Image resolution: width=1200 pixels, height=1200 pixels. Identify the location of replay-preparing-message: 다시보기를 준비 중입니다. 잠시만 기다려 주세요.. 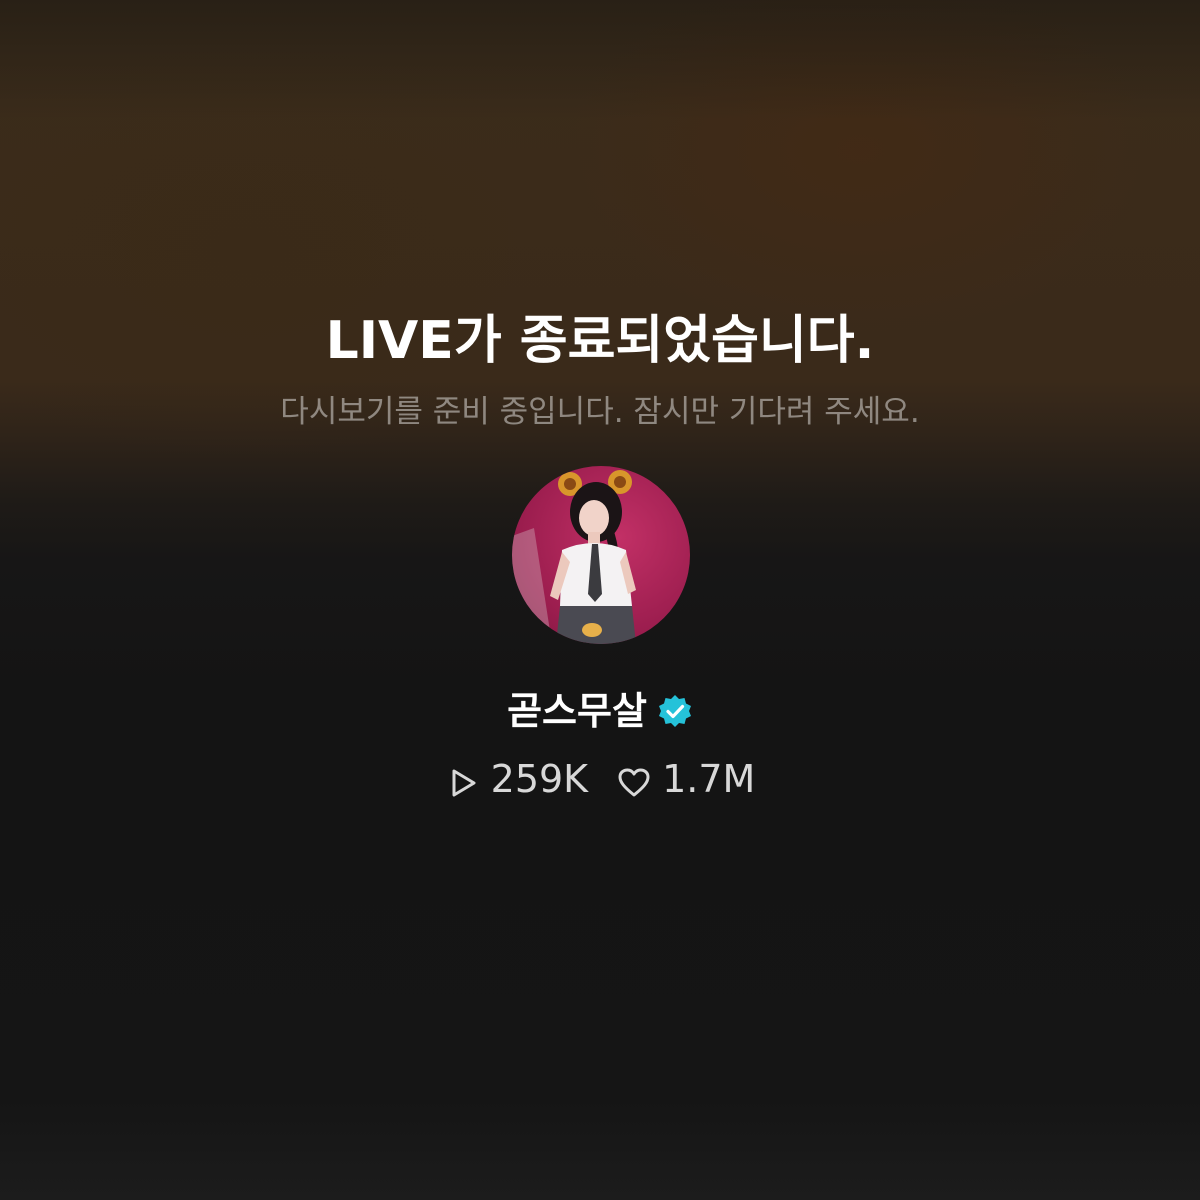
(600, 412).